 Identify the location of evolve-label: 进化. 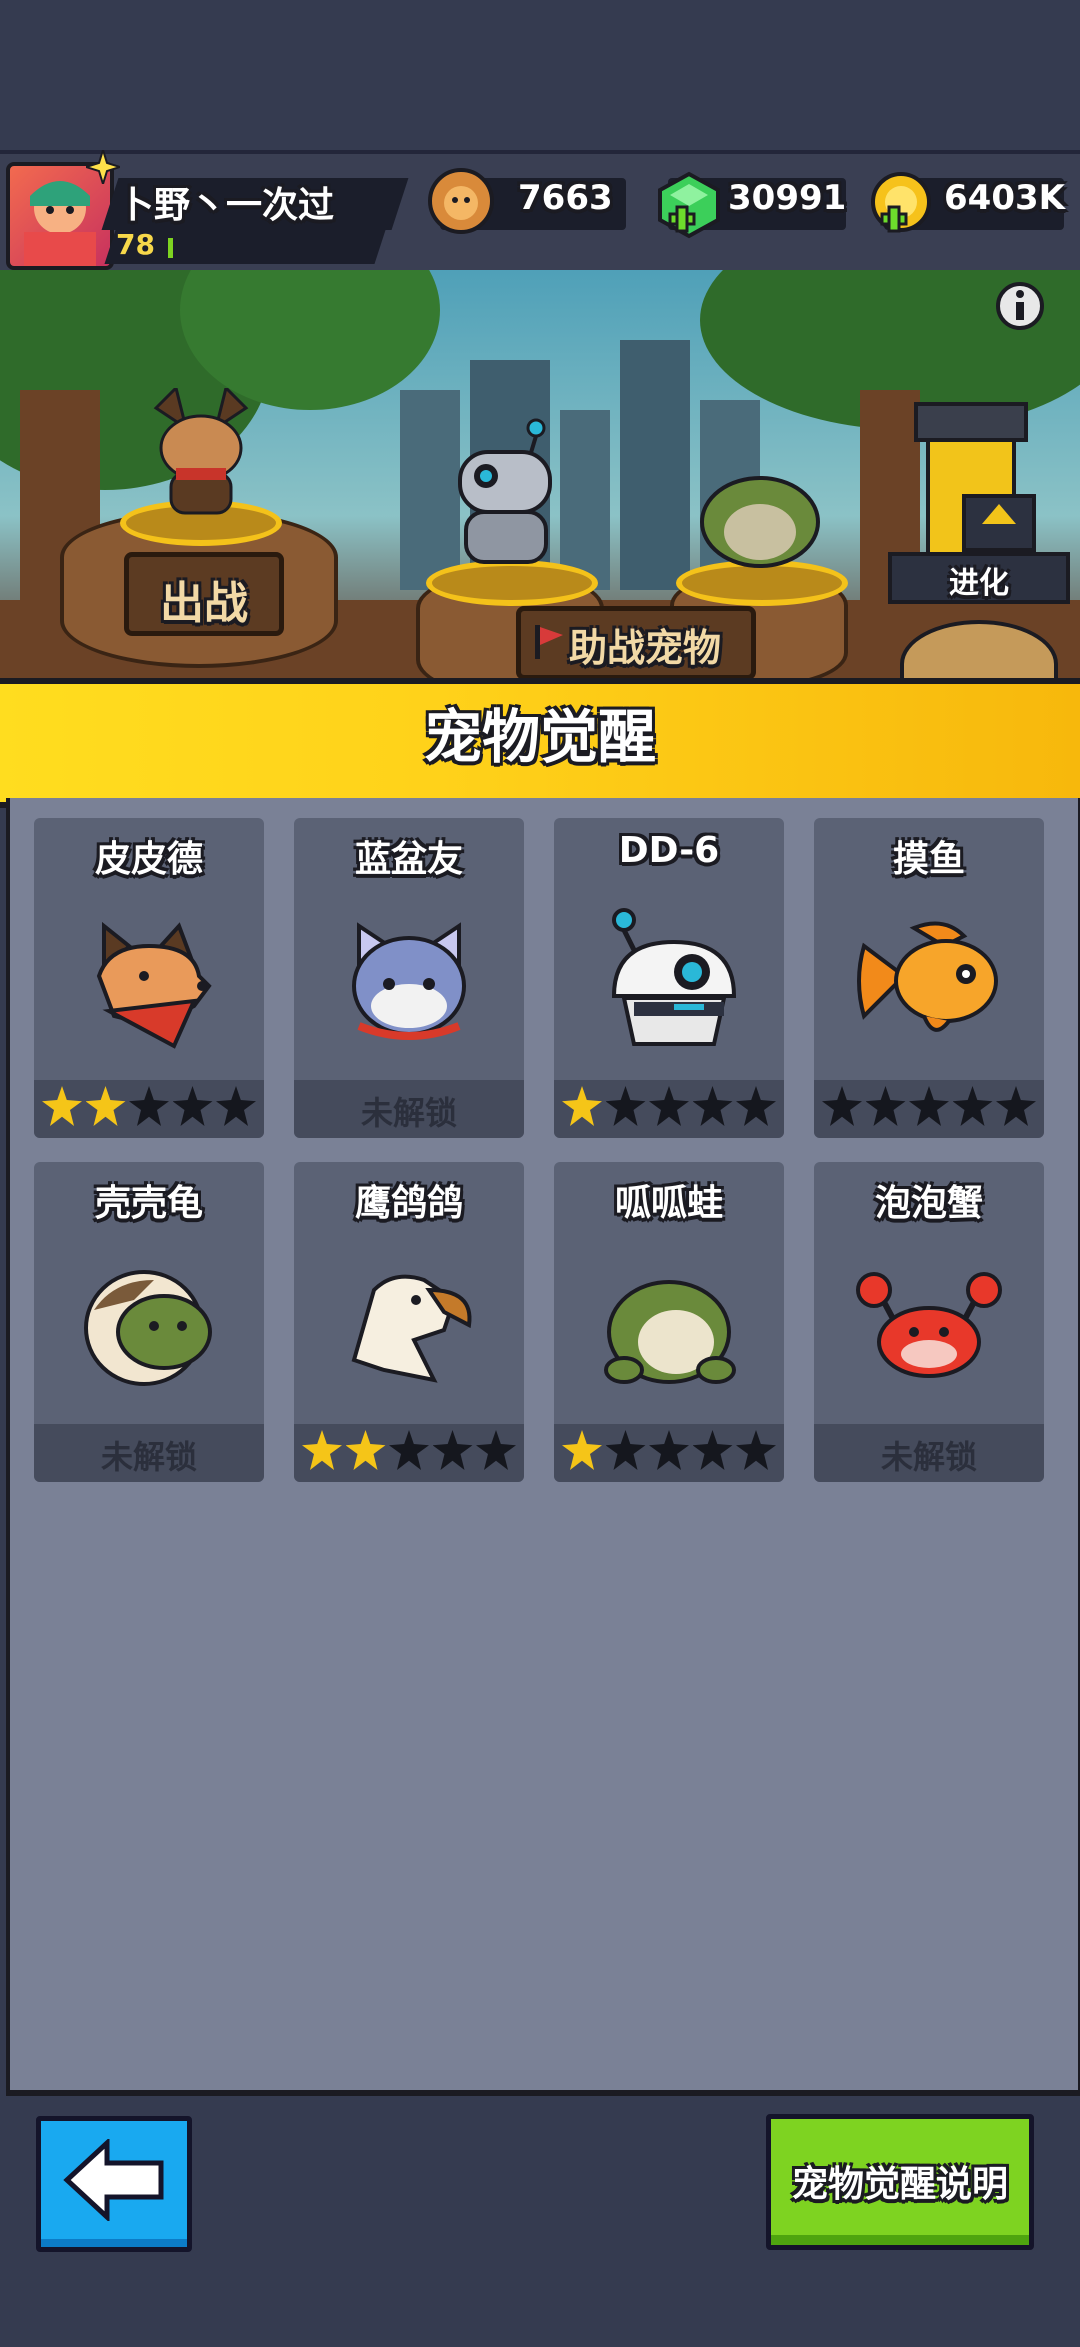
(979, 583).